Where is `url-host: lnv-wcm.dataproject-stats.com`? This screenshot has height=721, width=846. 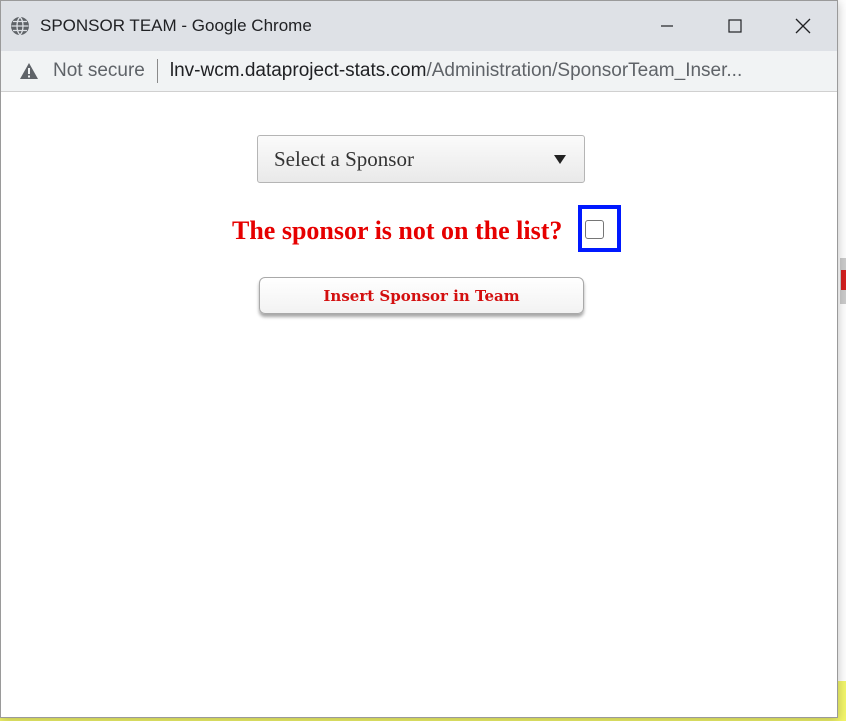 url-host: lnv-wcm.dataproject-stats.com is located at coordinates (298, 70).